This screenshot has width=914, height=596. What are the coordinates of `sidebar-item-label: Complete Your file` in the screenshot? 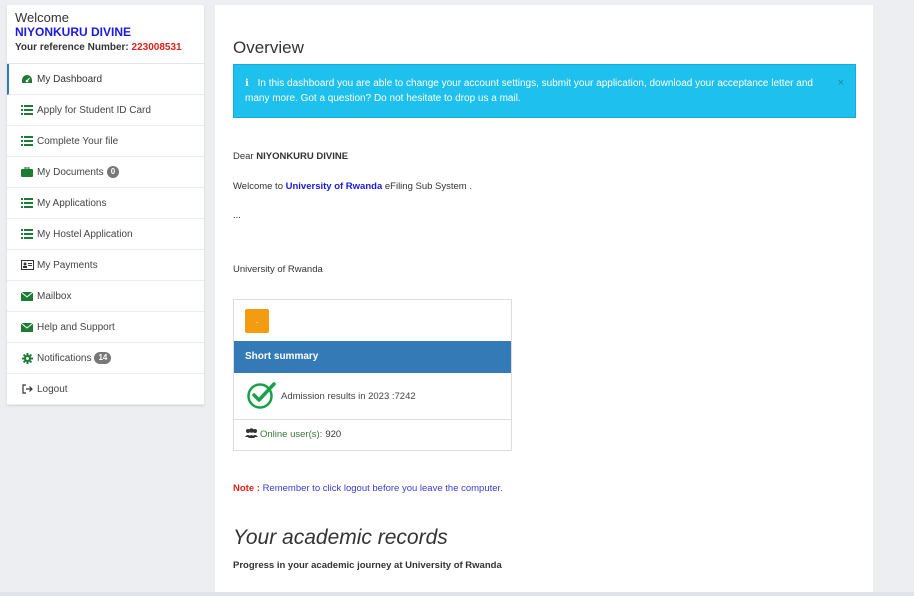 It's located at (78, 141).